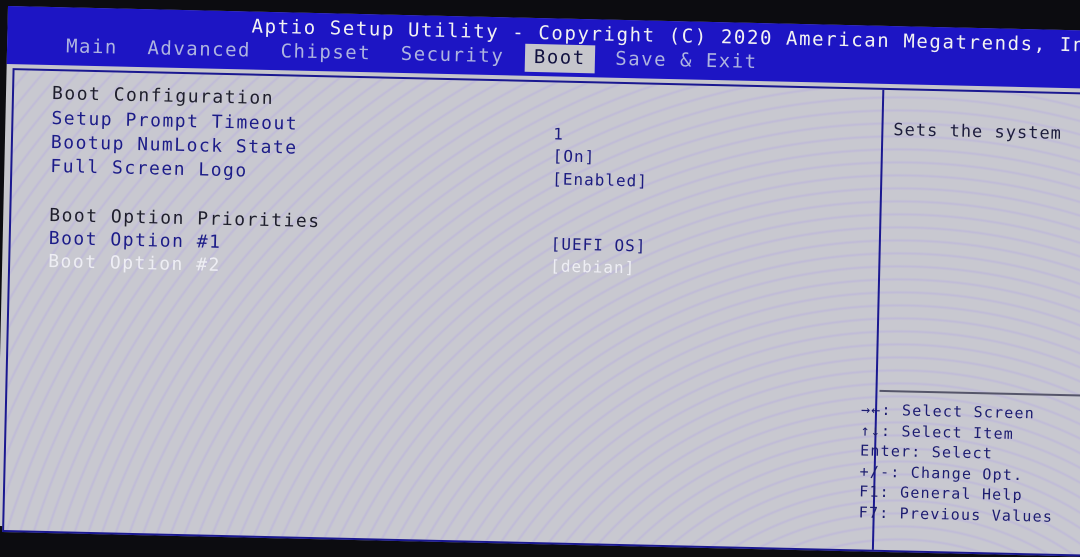 This screenshot has height=557, width=1080. What do you see at coordinates (559, 58) in the screenshot?
I see `tab-boot: Boot` at bounding box center [559, 58].